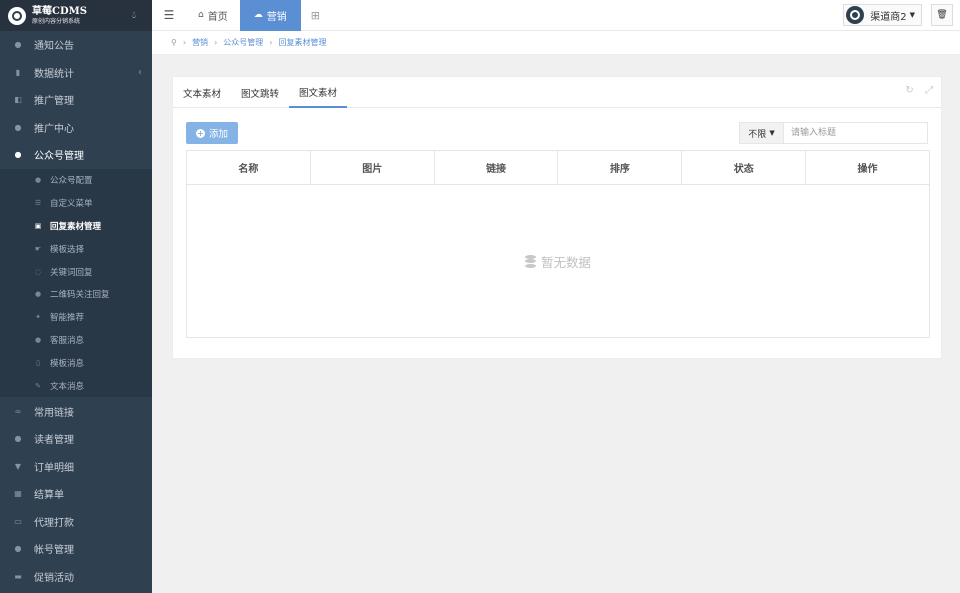  I want to click on sidebar-subitem-label: 客服消息, so click(67, 341).